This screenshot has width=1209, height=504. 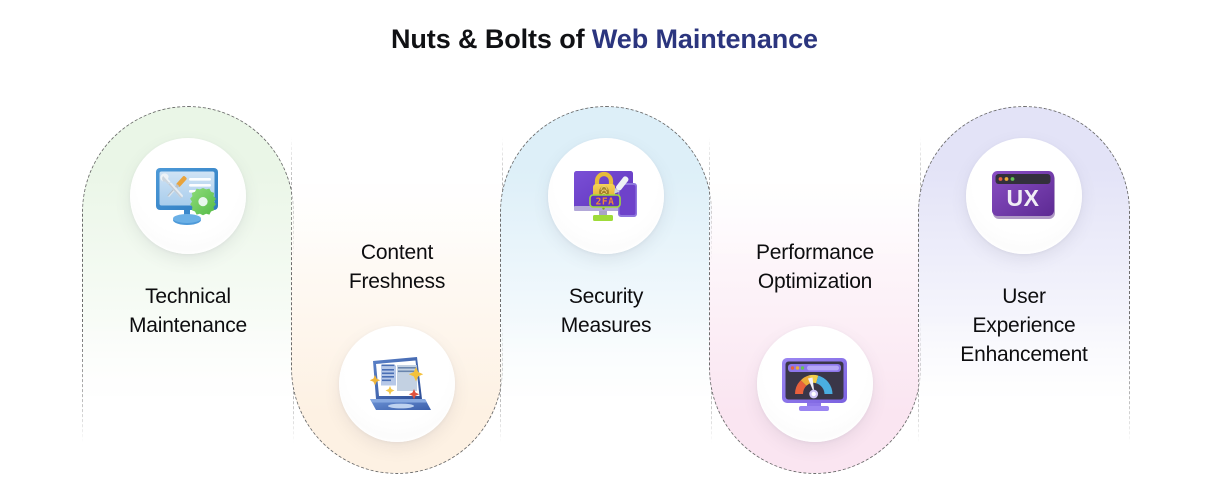 I want to click on card-security-measures: 2FA Security Measures, so click(x=606, y=276).